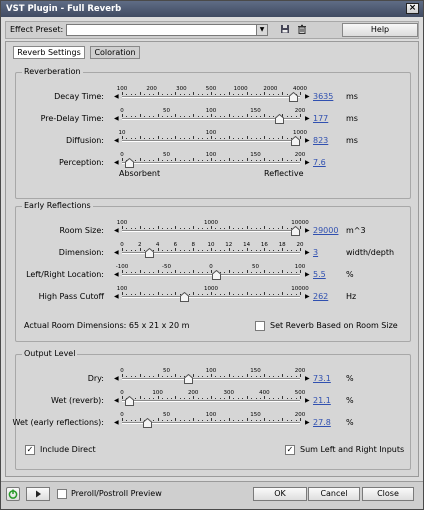 This screenshot has width=424, height=510. What do you see at coordinates (322, 400) in the screenshot?
I see `wet-reverb-value: 21.1` at bounding box center [322, 400].